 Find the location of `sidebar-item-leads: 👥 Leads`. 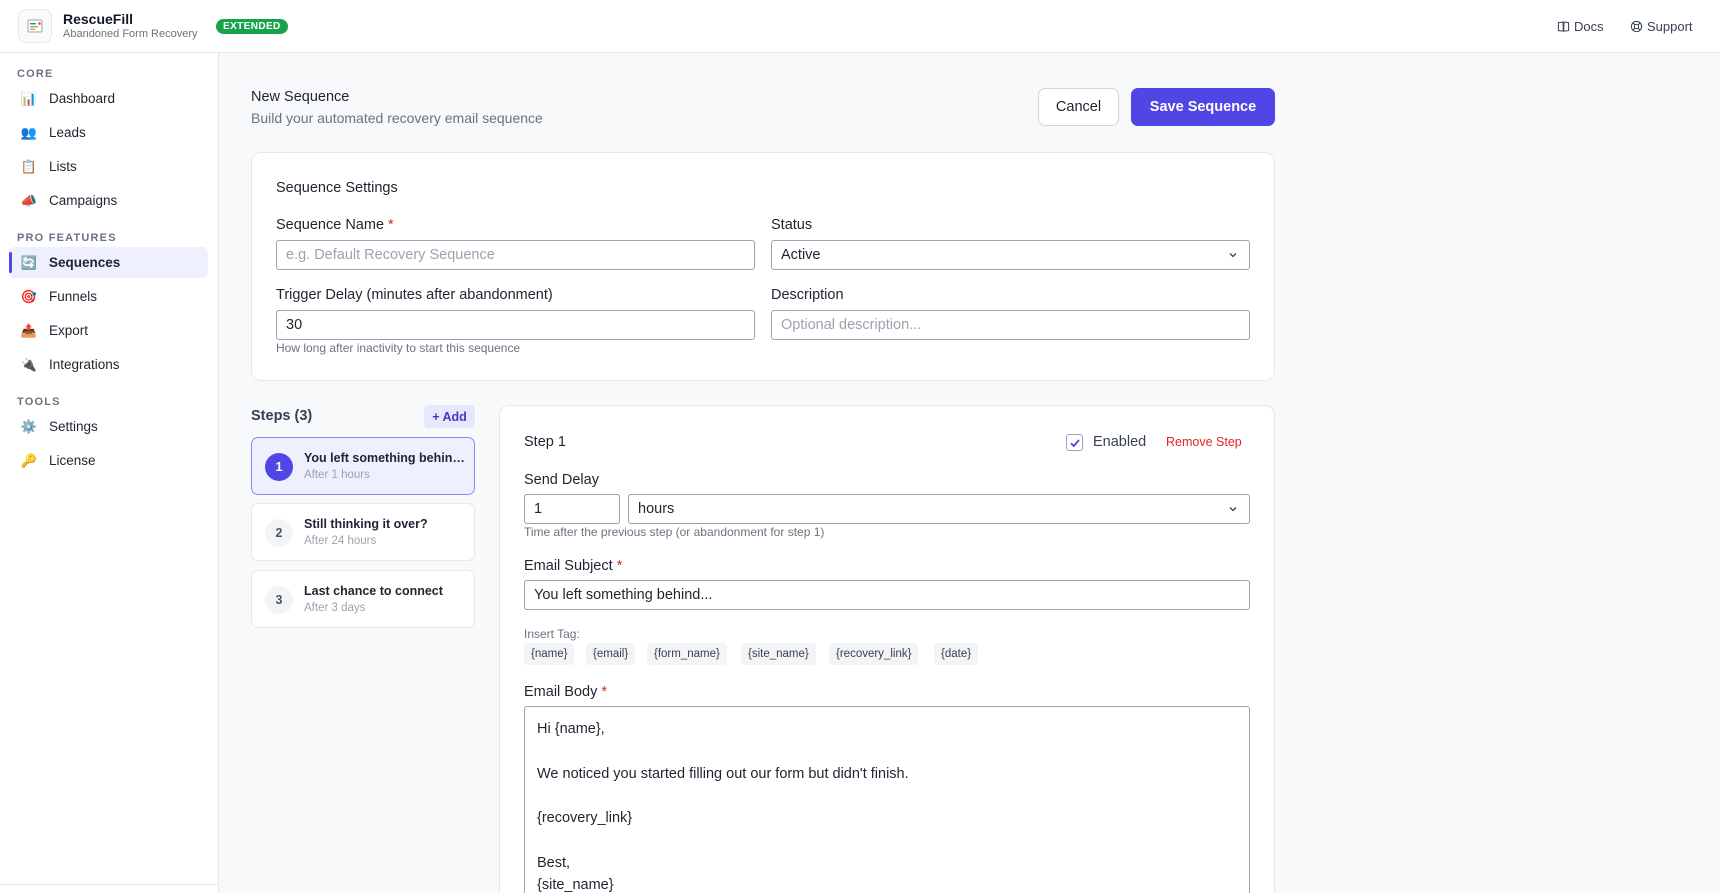

sidebar-item-leads: 👥 Leads is located at coordinates (108, 132).